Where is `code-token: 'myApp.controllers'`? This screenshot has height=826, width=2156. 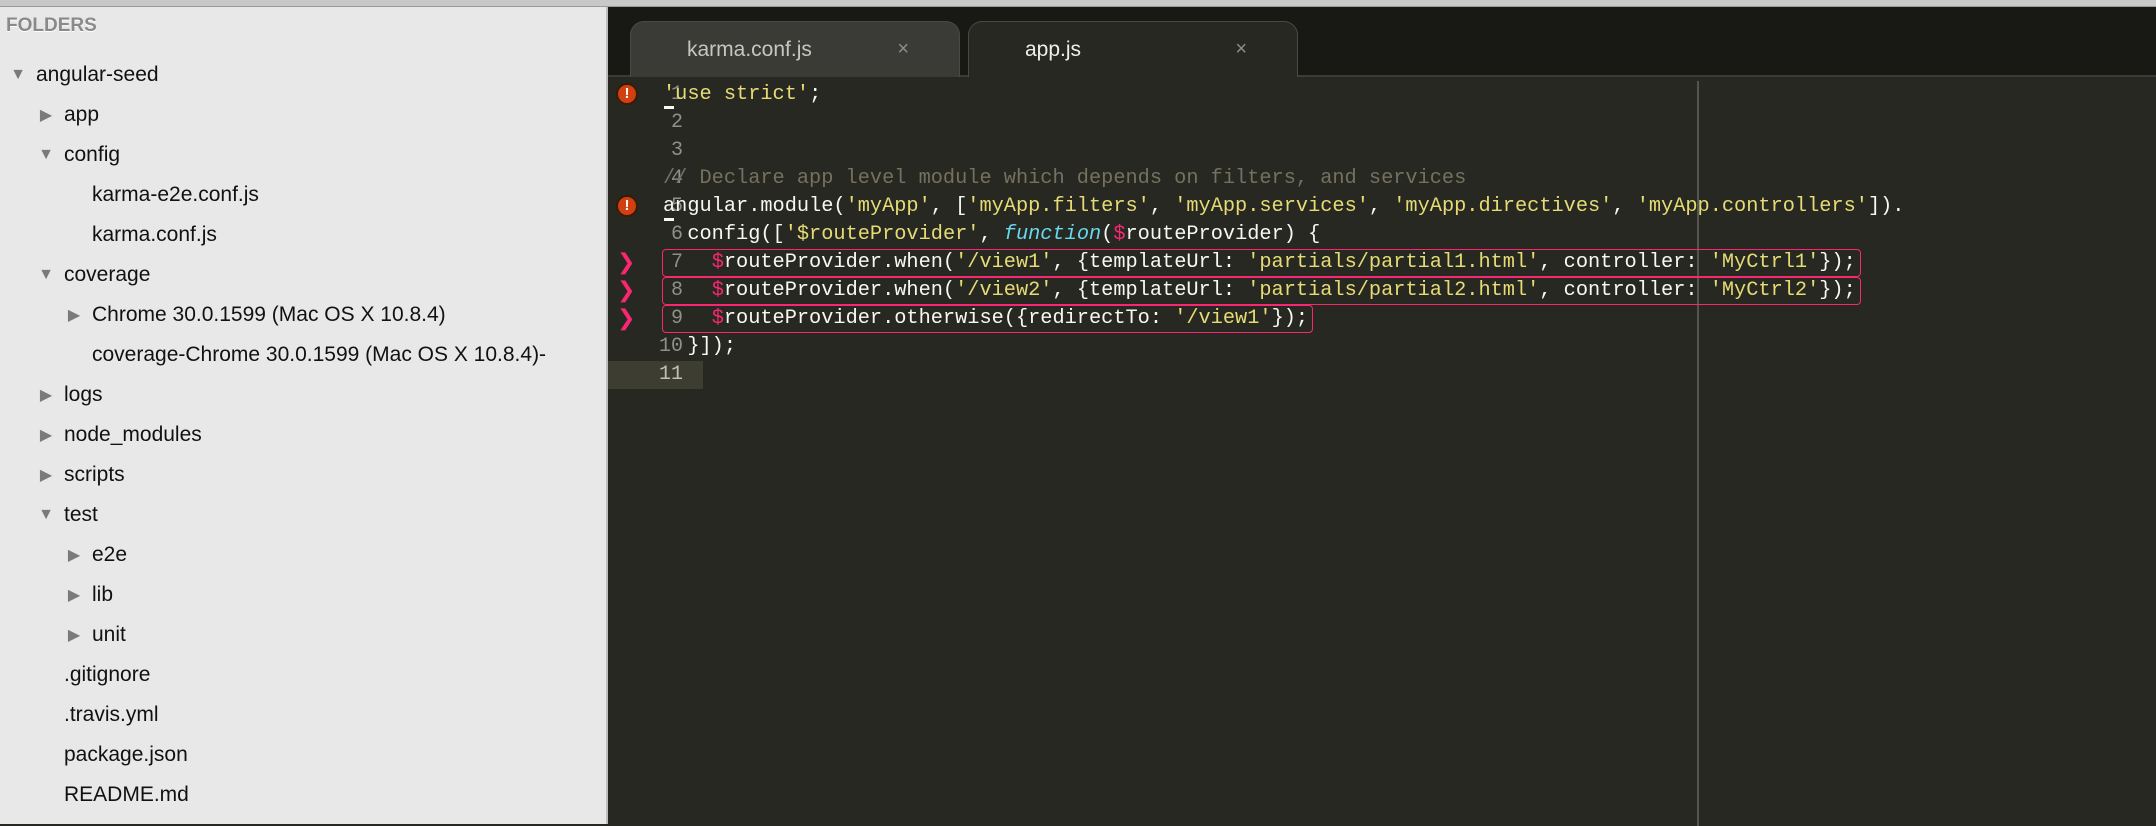
code-token: 'myApp.controllers' is located at coordinates (1752, 206).